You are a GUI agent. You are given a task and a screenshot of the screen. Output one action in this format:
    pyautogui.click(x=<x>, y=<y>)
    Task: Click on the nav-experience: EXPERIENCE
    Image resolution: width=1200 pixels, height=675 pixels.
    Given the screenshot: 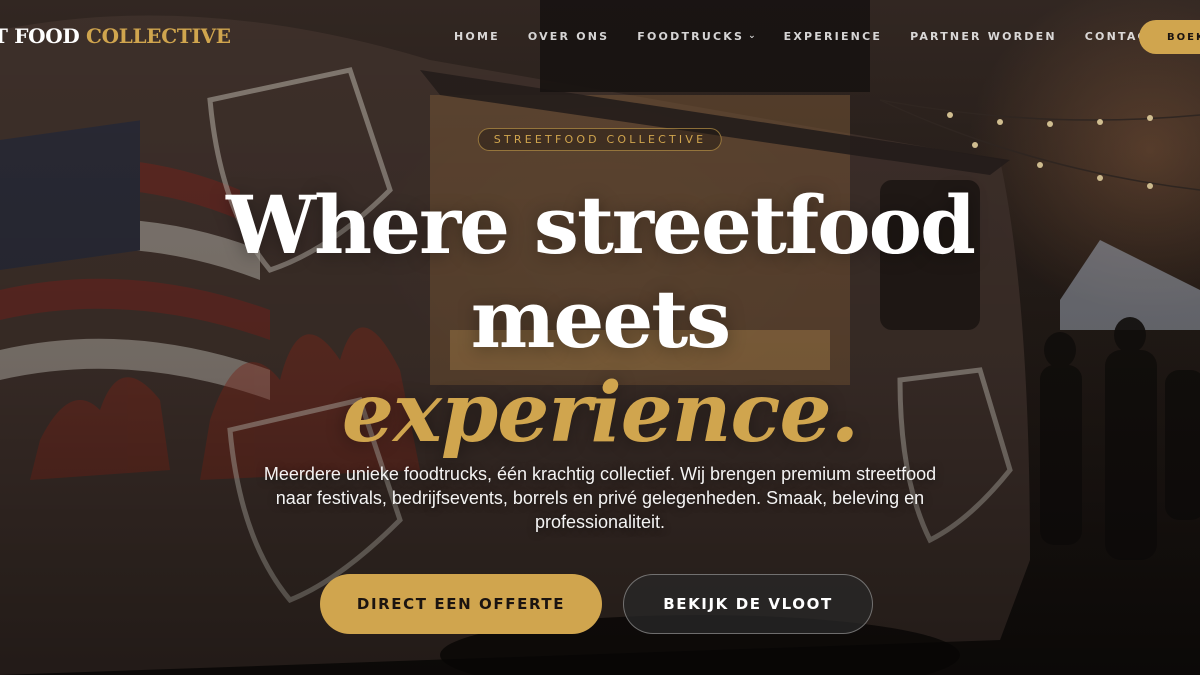 What is the action you would take?
    pyautogui.click(x=833, y=36)
    